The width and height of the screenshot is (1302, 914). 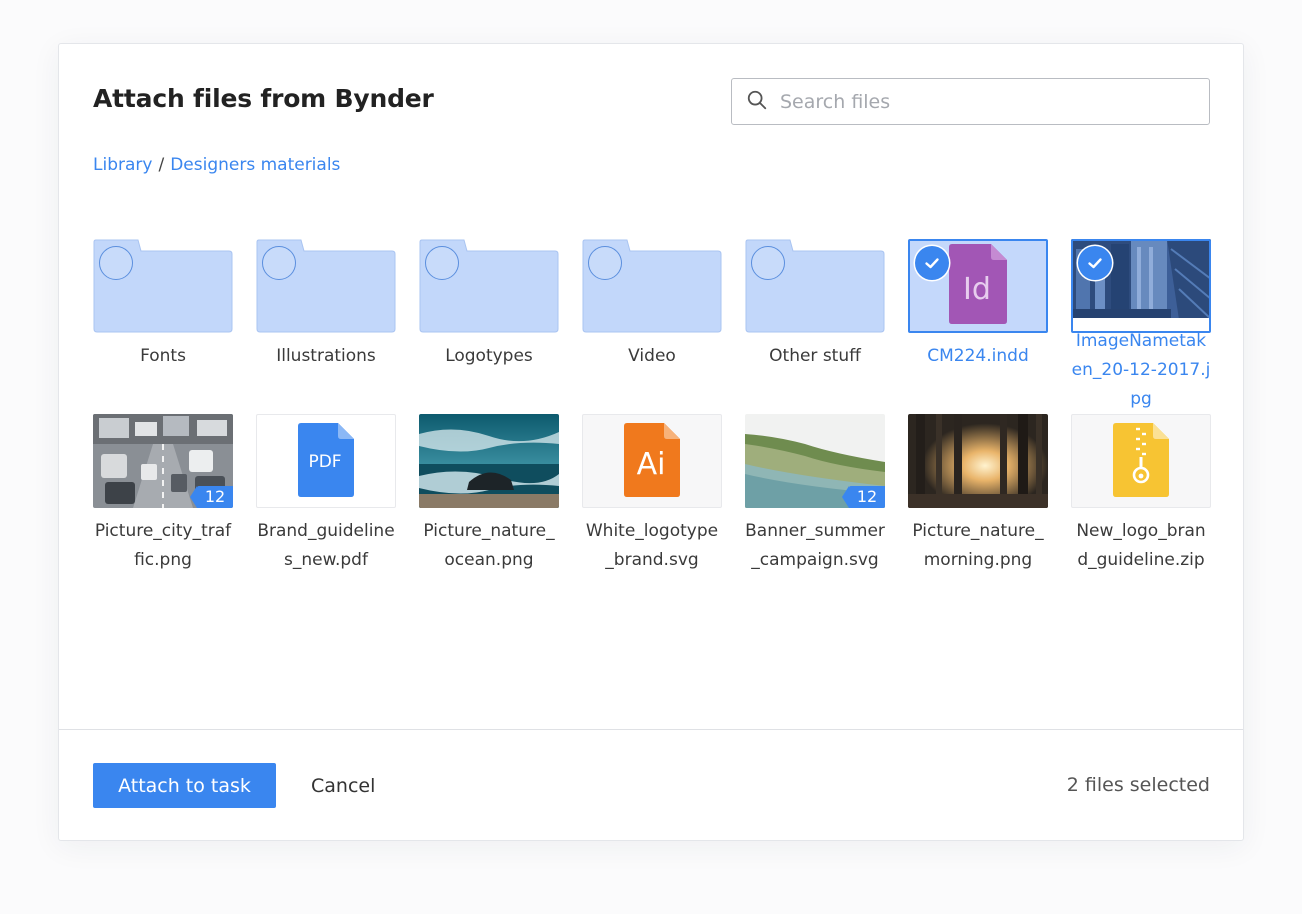 What do you see at coordinates (815, 499) in the screenshot?
I see `file-item: 12 Banner_summer_campaign.svg` at bounding box center [815, 499].